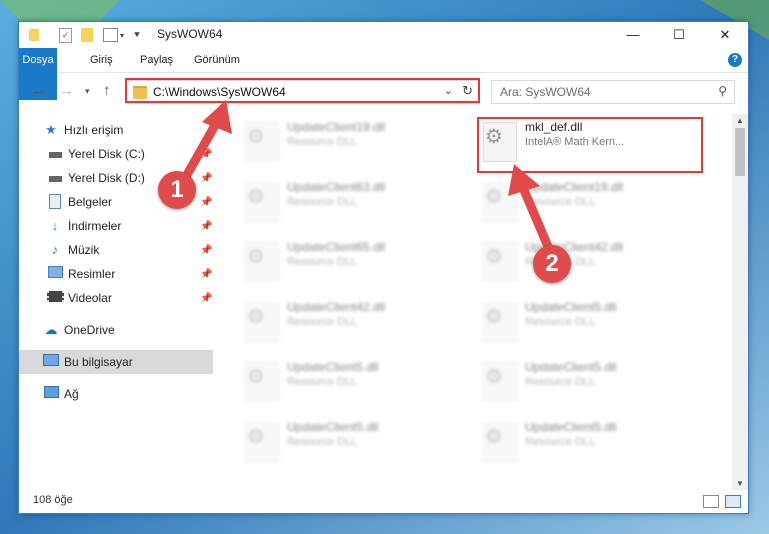 The image size is (769, 534). What do you see at coordinates (116, 250) in the screenshot?
I see `sidebar-item-music: ♪ Müzik 📌` at bounding box center [116, 250].